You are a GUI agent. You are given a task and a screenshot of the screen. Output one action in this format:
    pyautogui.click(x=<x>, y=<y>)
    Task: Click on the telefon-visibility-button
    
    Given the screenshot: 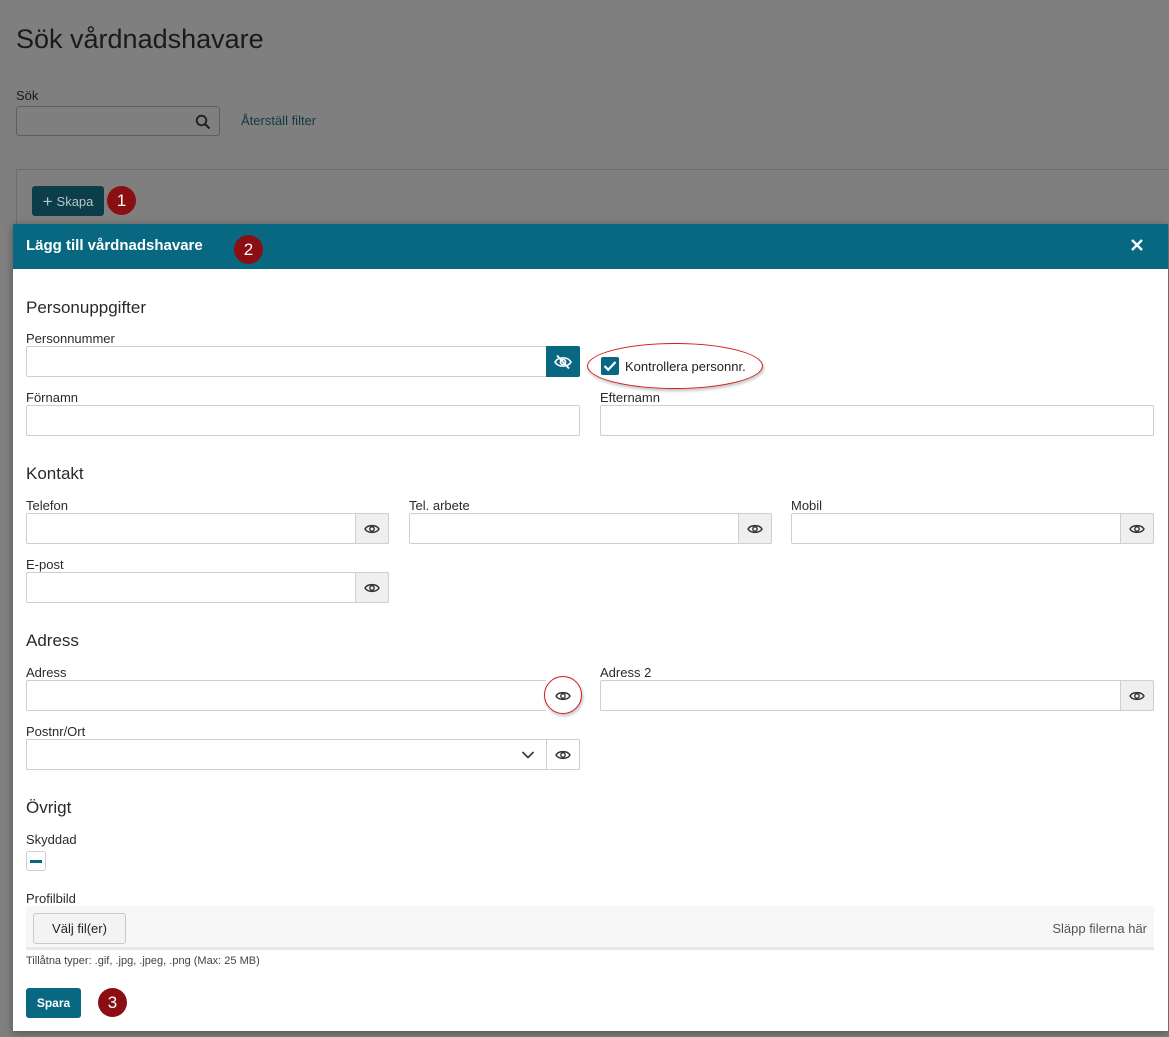 What is the action you would take?
    pyautogui.click(x=372, y=528)
    